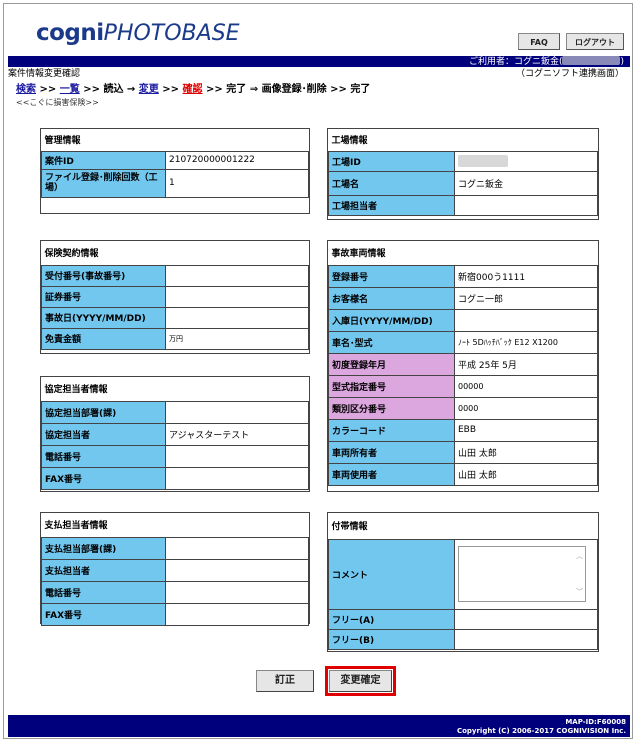 The image size is (640, 745). I want to click on field-value: 0000, so click(526, 408).